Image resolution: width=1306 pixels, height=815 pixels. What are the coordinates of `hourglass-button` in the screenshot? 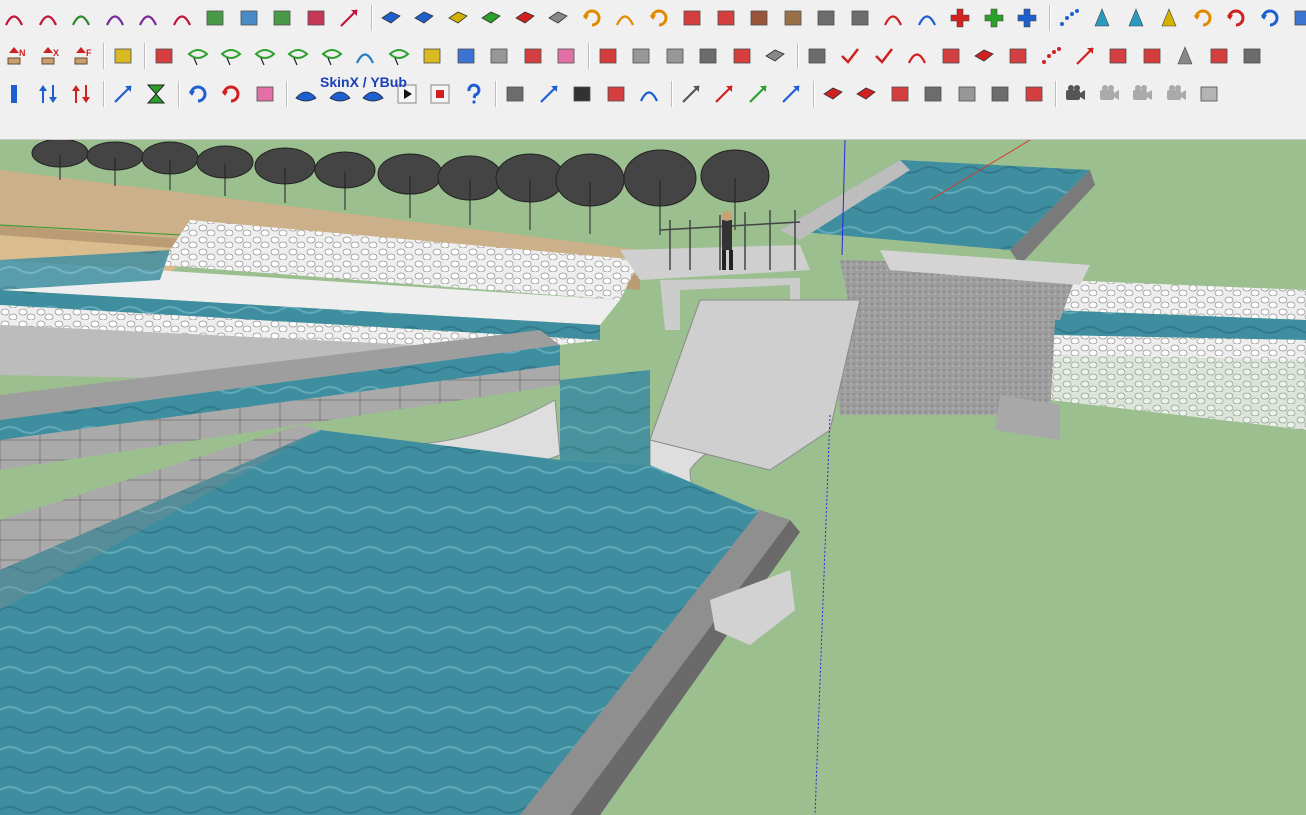 It's located at (156, 94).